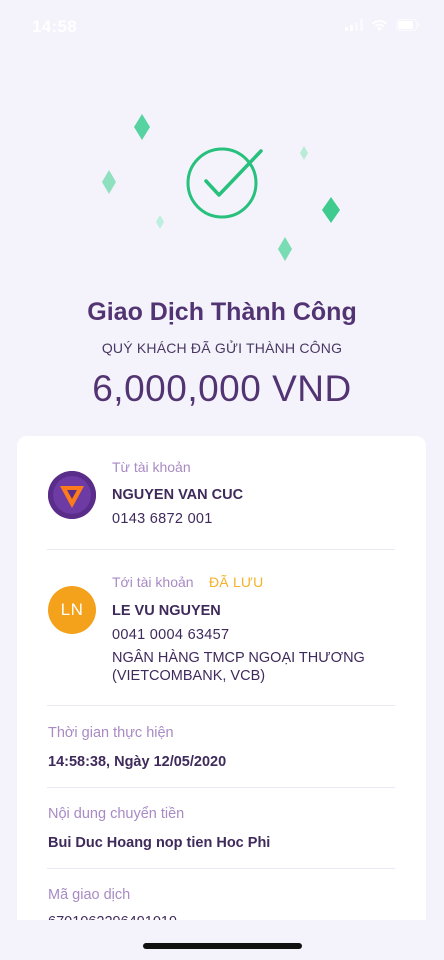  What do you see at coordinates (408, 25) in the screenshot?
I see `battery-icon` at bounding box center [408, 25].